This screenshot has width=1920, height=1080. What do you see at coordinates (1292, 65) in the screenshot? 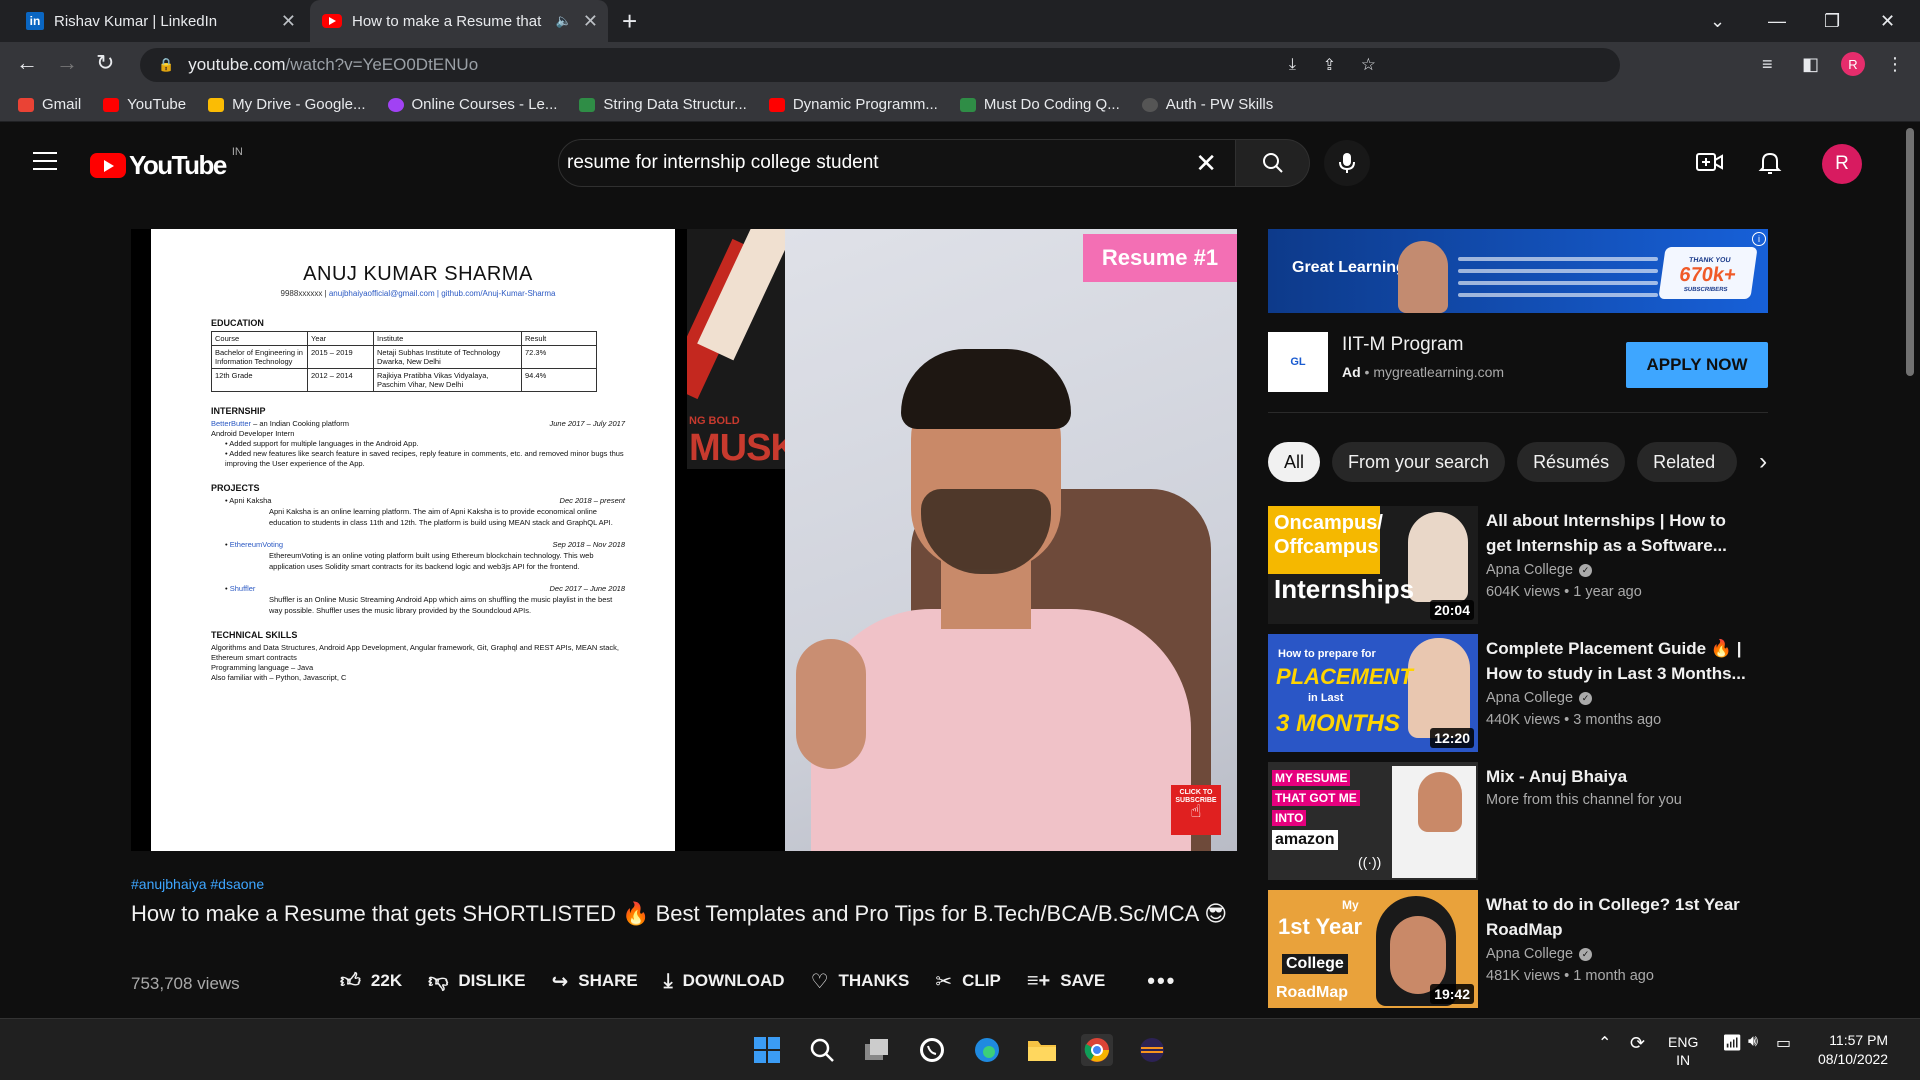
I see `install-icon: ⤓` at bounding box center [1292, 65].